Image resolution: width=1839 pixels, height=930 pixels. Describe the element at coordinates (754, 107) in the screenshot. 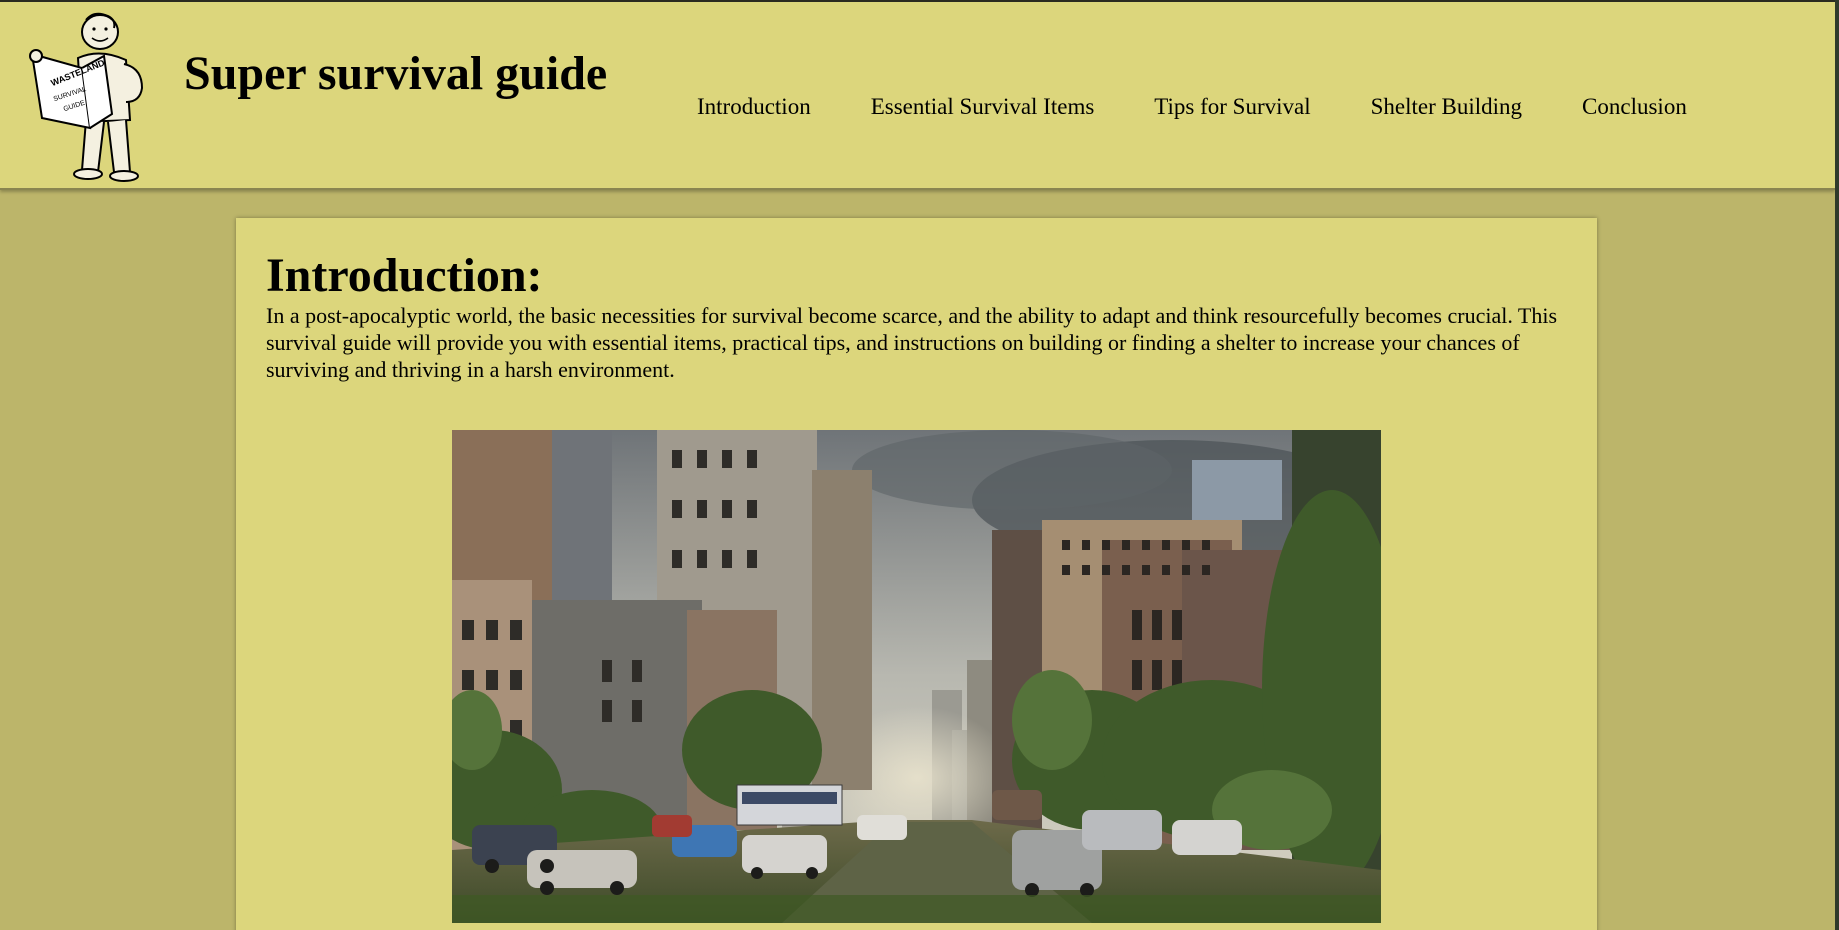

I see `nav-link-introduction: Introduction` at that location.